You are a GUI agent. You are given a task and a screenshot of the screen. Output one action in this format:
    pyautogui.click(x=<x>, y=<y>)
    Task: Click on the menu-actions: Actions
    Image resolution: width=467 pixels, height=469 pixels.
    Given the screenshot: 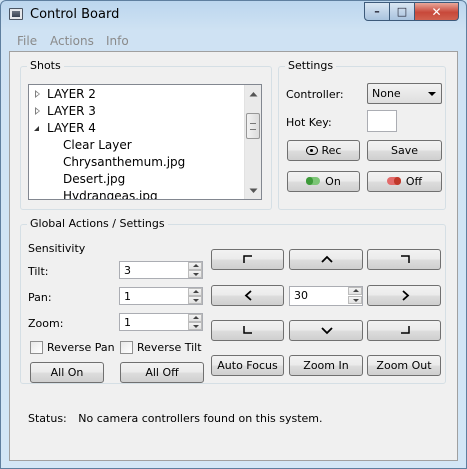 What is the action you would take?
    pyautogui.click(x=72, y=41)
    